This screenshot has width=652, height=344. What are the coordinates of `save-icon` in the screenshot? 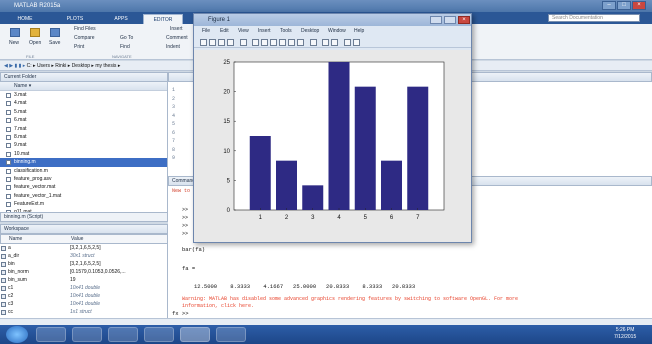 It's located at (55, 32).